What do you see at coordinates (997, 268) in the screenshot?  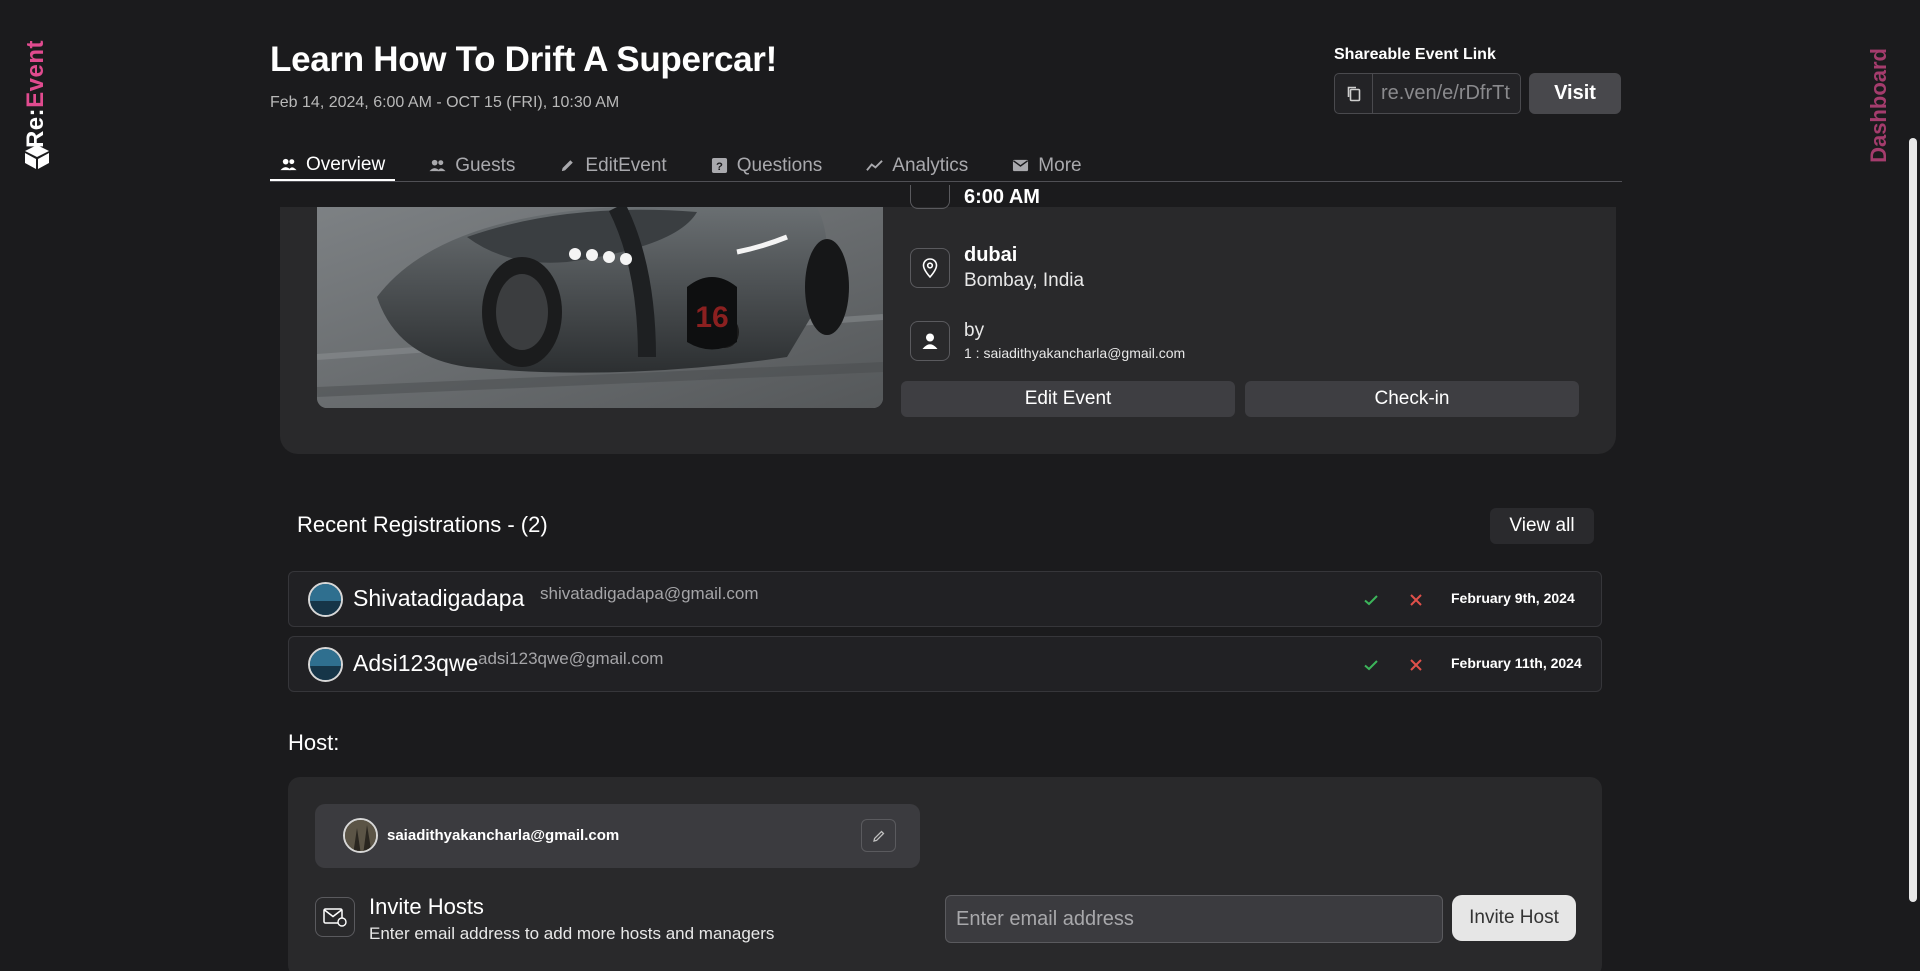 I see `location-row: dubai Bombay, India` at bounding box center [997, 268].